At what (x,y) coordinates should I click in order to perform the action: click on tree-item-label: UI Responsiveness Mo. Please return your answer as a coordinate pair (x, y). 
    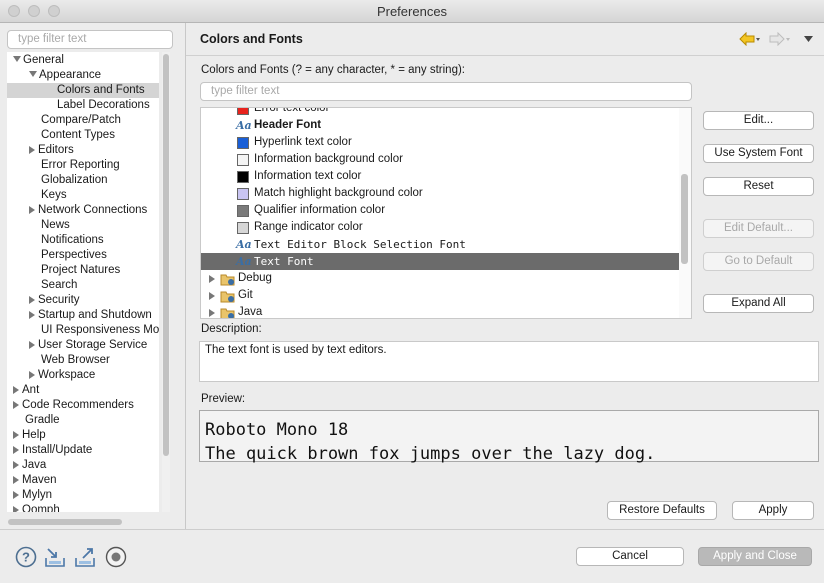
    Looking at the image, I should click on (100, 330).